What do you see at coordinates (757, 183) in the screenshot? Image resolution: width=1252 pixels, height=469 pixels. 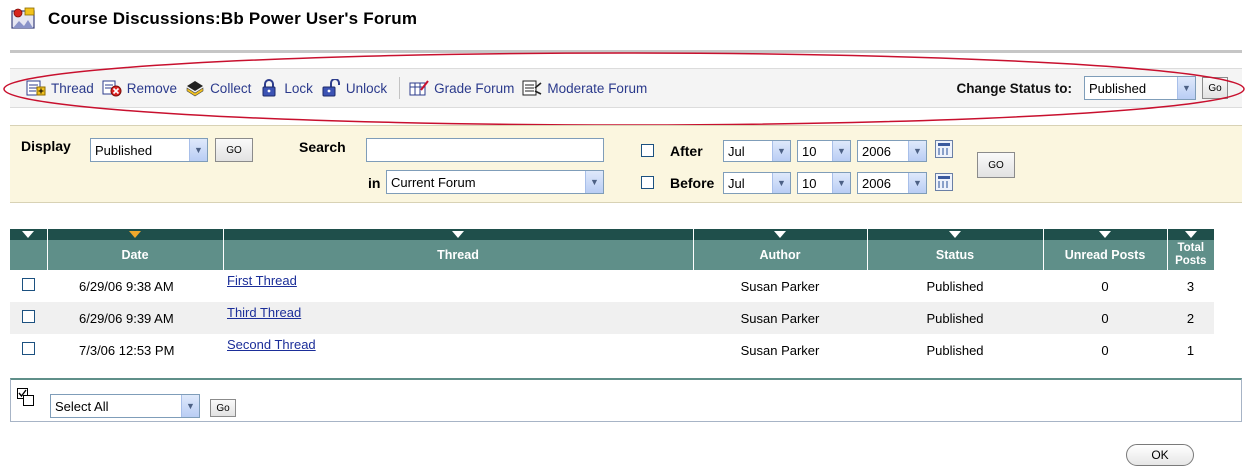 I see `before-month-select: Jul ▼` at bounding box center [757, 183].